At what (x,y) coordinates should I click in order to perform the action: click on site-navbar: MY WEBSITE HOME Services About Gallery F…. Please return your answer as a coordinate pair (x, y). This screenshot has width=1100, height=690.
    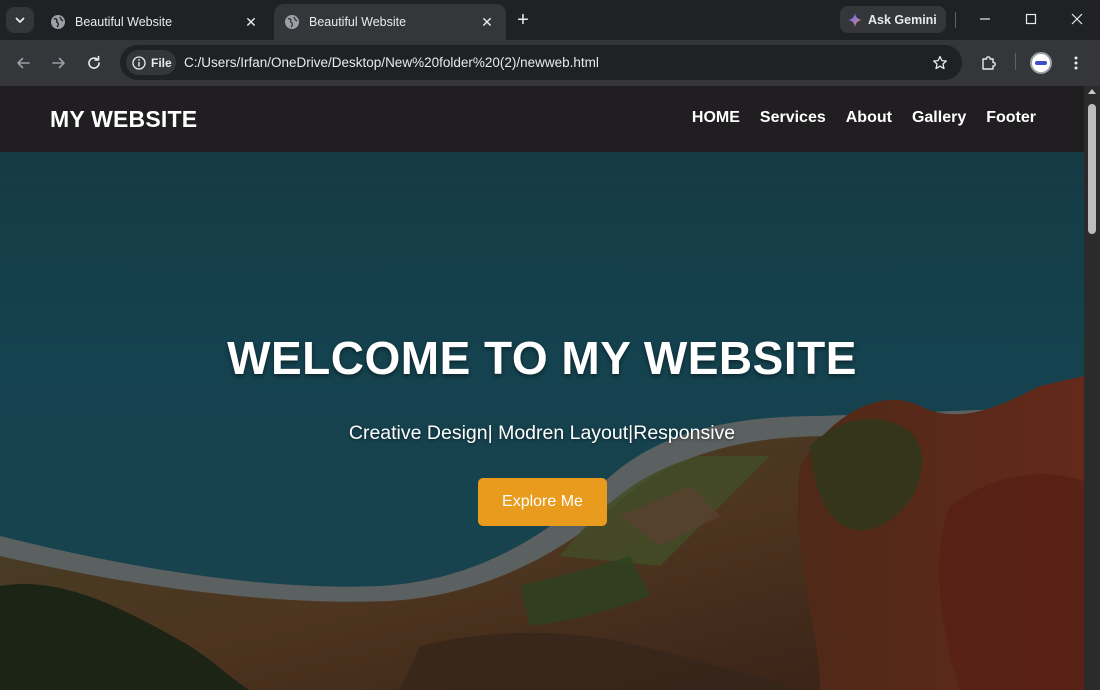
    Looking at the image, I should click on (542, 119).